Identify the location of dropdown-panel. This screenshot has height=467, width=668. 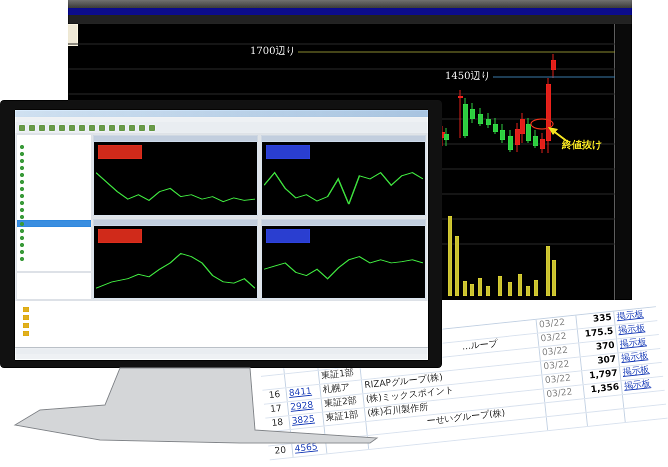
(73, 35).